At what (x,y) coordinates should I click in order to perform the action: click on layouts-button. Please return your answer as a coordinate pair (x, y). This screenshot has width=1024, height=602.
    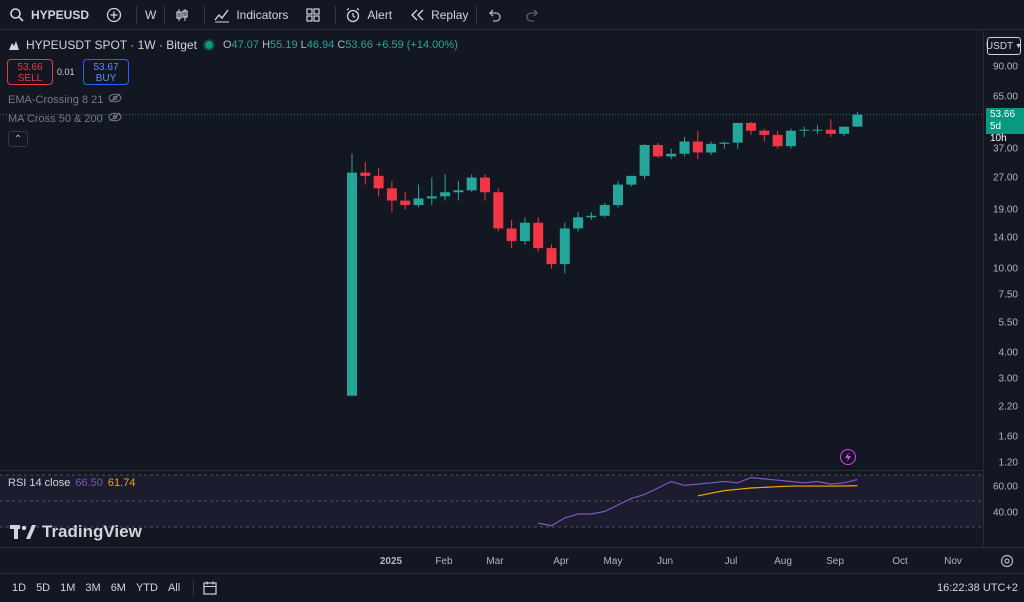
    Looking at the image, I should click on (315, 15).